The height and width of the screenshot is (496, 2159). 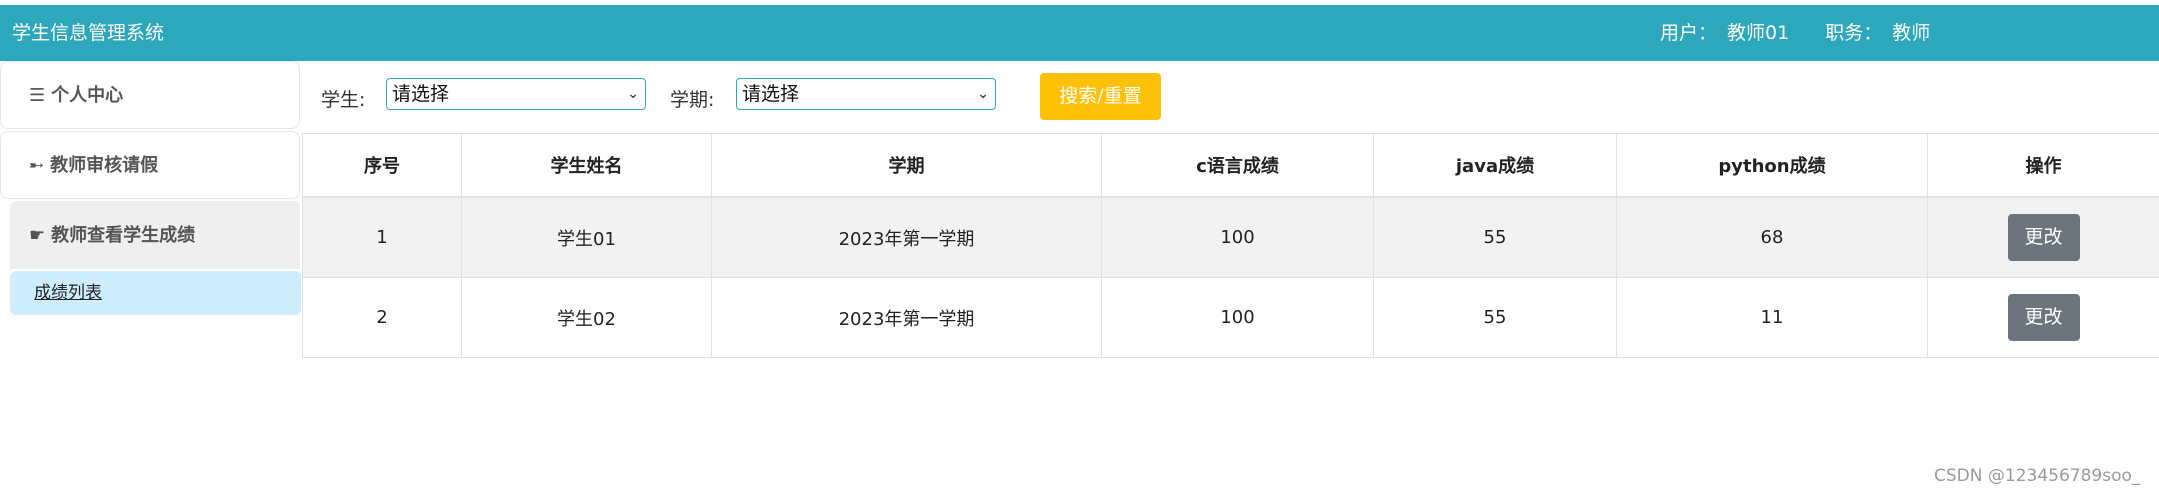 I want to click on cell-python-score: 11, so click(x=1772, y=317).